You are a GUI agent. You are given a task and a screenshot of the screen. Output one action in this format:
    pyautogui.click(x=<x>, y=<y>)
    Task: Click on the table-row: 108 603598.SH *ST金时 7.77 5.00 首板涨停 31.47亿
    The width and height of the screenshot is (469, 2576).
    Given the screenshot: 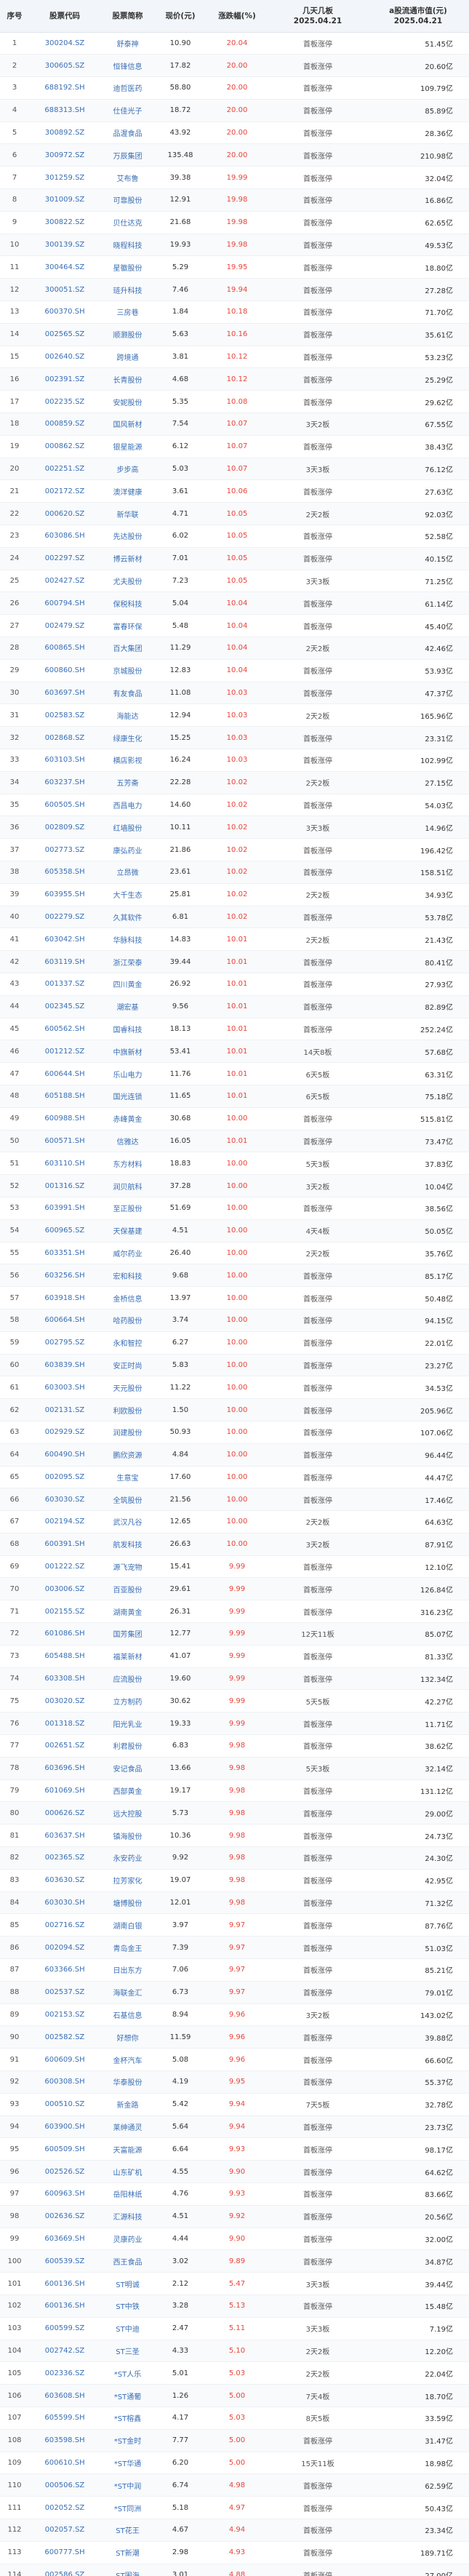 What is the action you would take?
    pyautogui.click(x=234, y=2440)
    